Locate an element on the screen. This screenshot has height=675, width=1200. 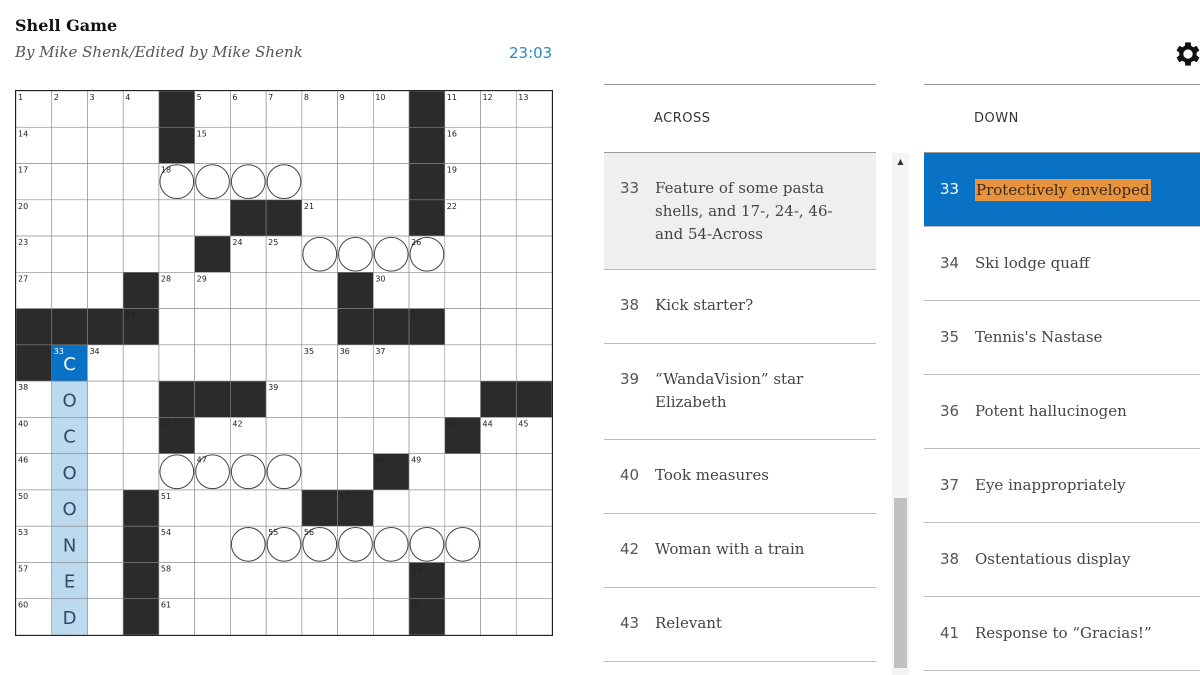
across-clue-43: 43 Relevant is located at coordinates (740, 625).